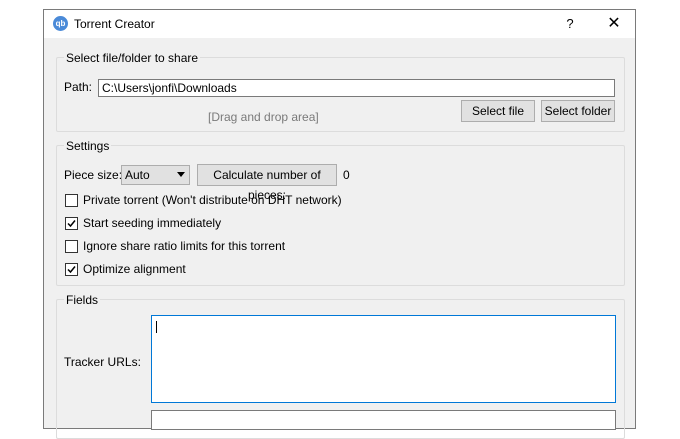 This screenshot has height=439, width=680. Describe the element at coordinates (356, 88) in the screenshot. I see `path-input: C:\Users\jonfi\Downloads` at that location.